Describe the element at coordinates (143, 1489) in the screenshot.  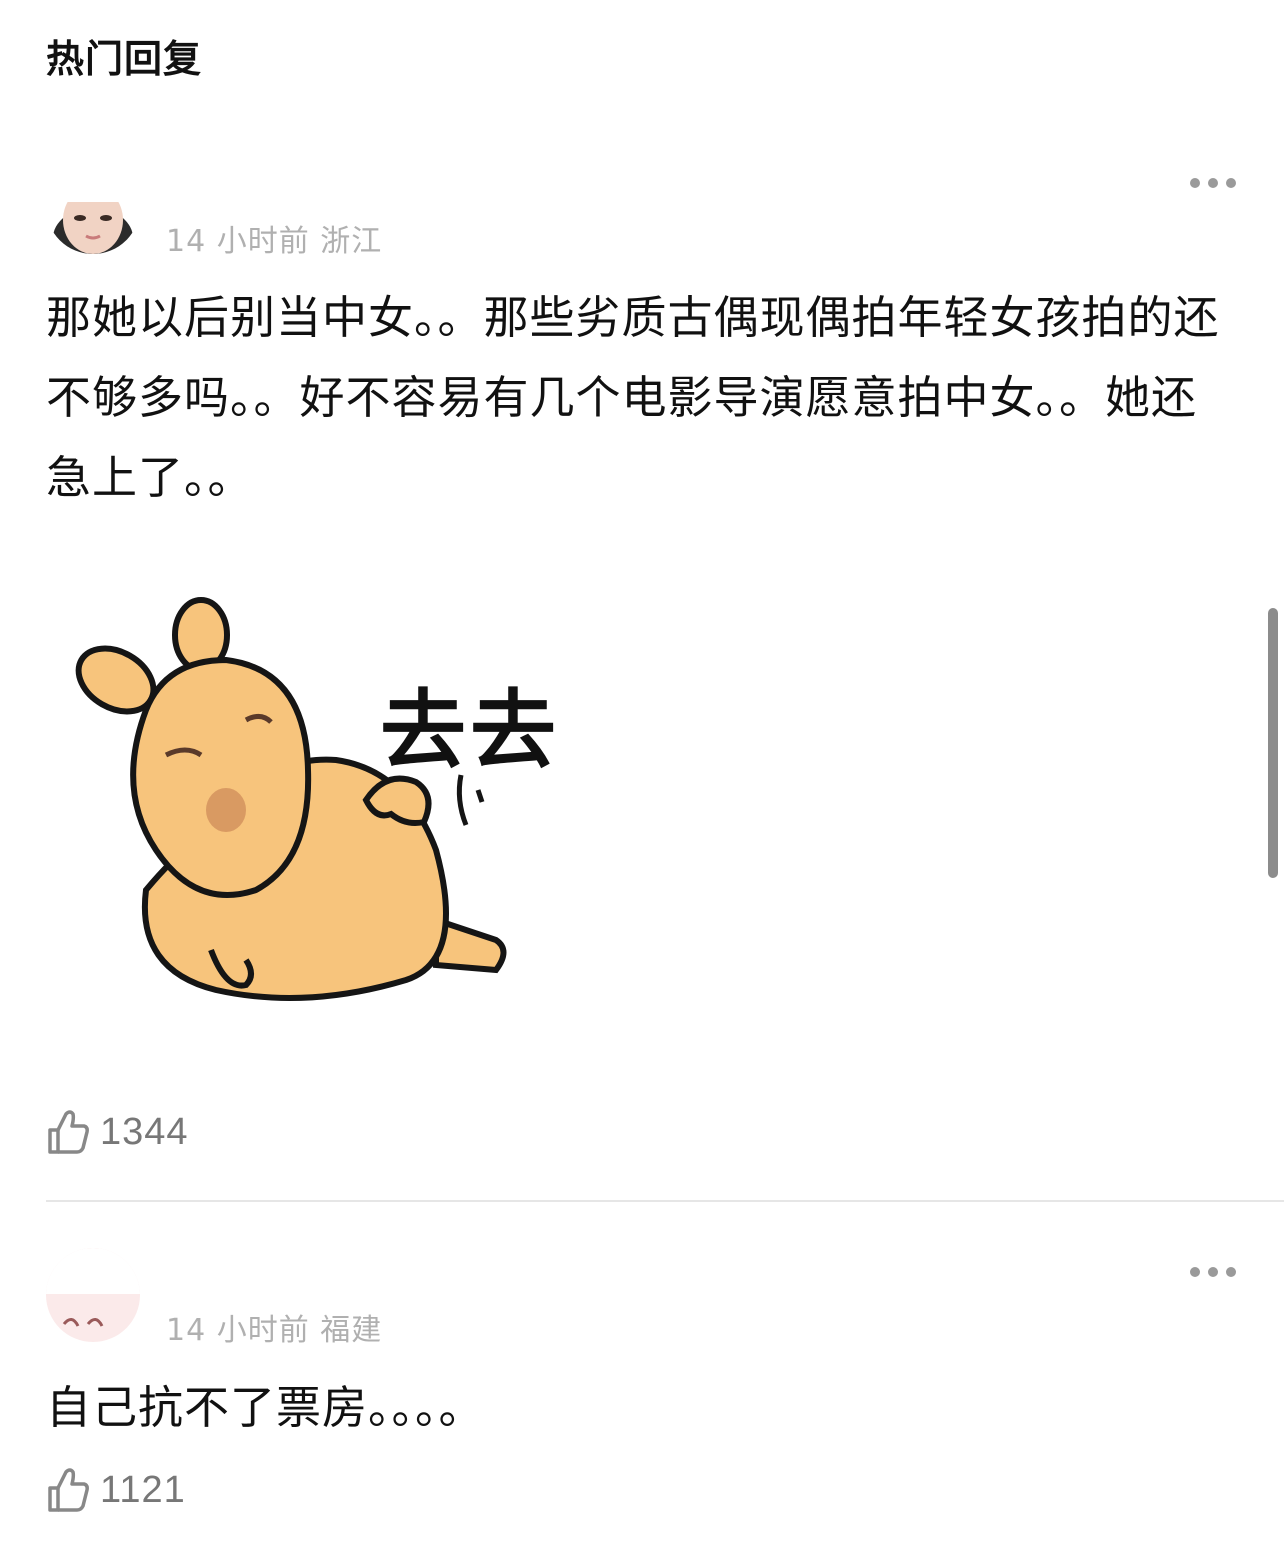
I see `like-count: 1121` at that location.